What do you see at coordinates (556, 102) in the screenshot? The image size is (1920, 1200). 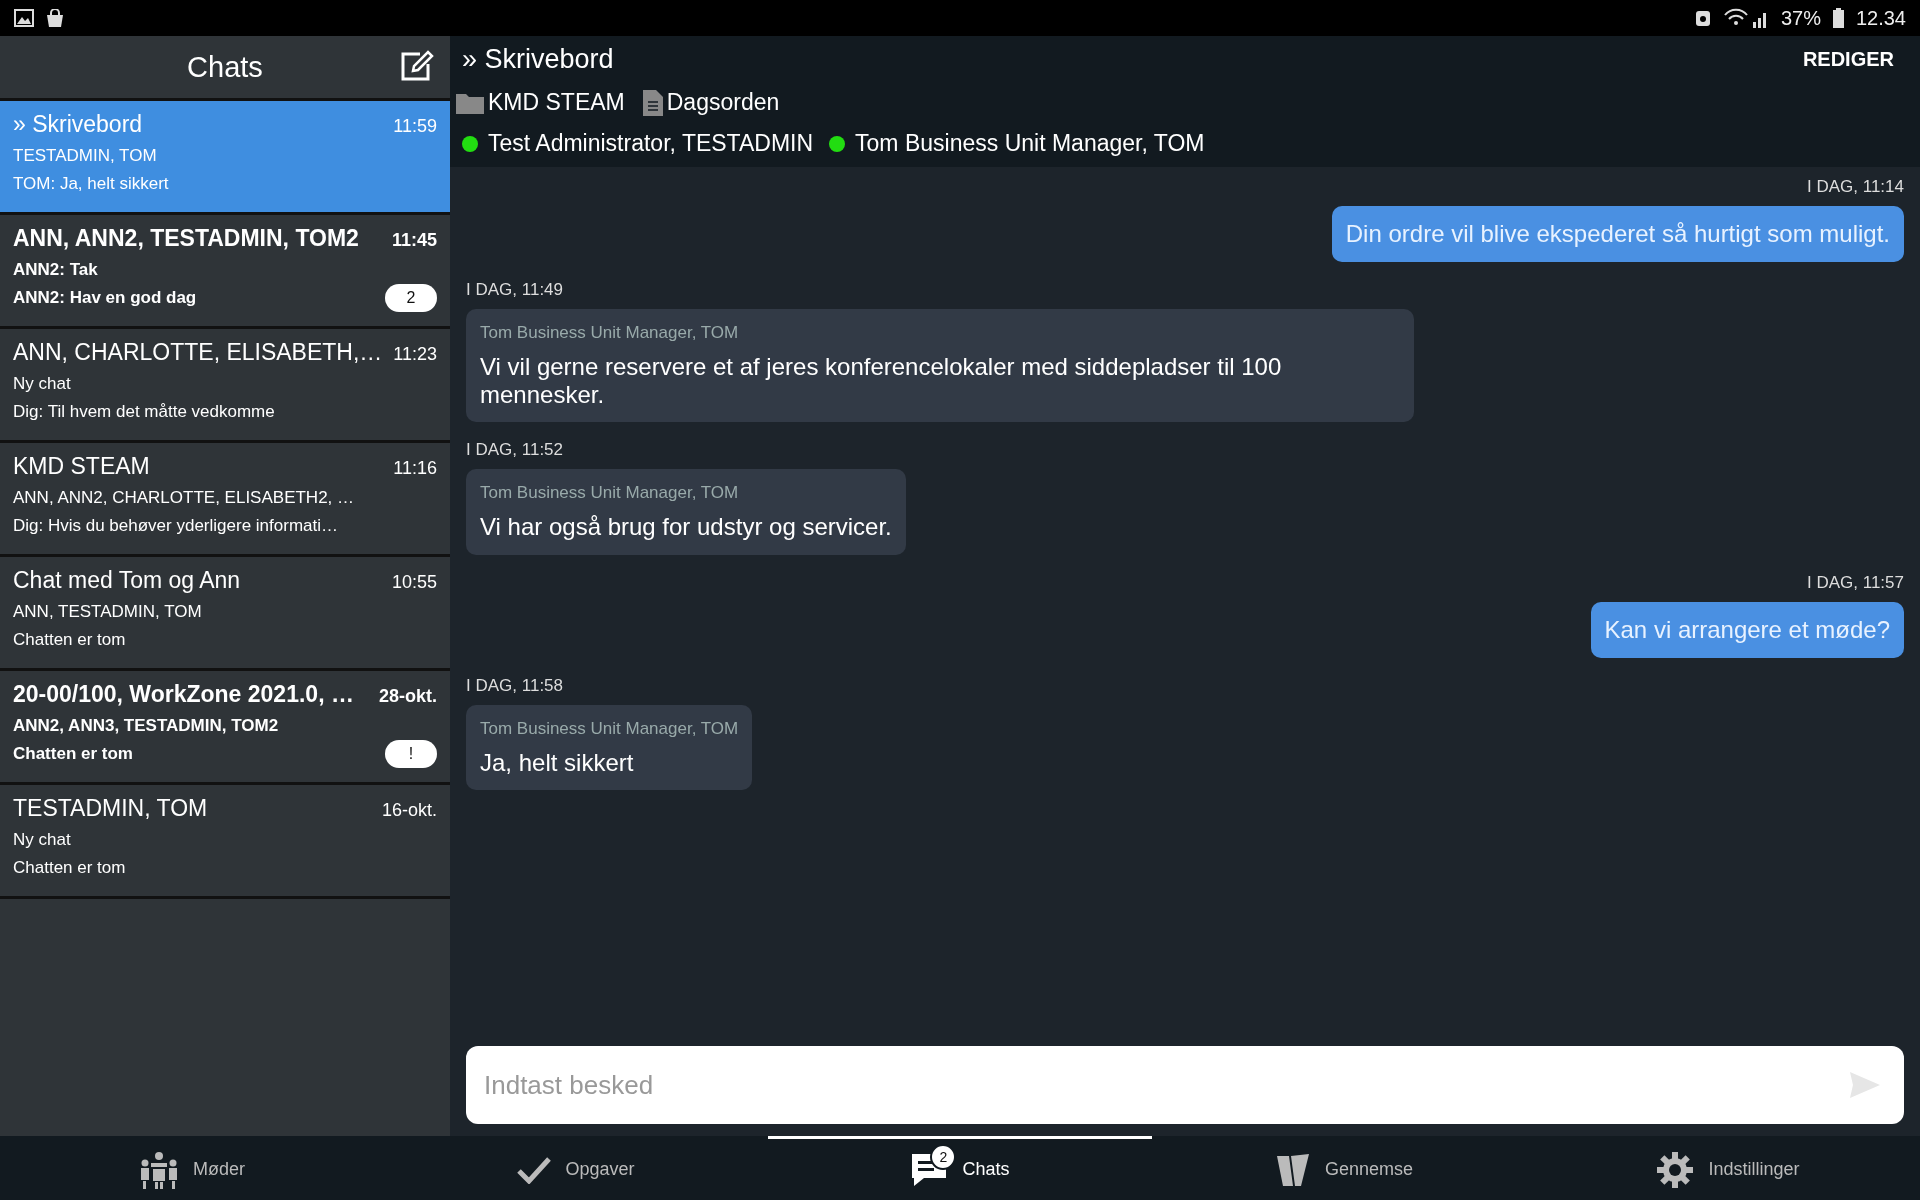 I see `attachment-link: KMD STEAM` at bounding box center [556, 102].